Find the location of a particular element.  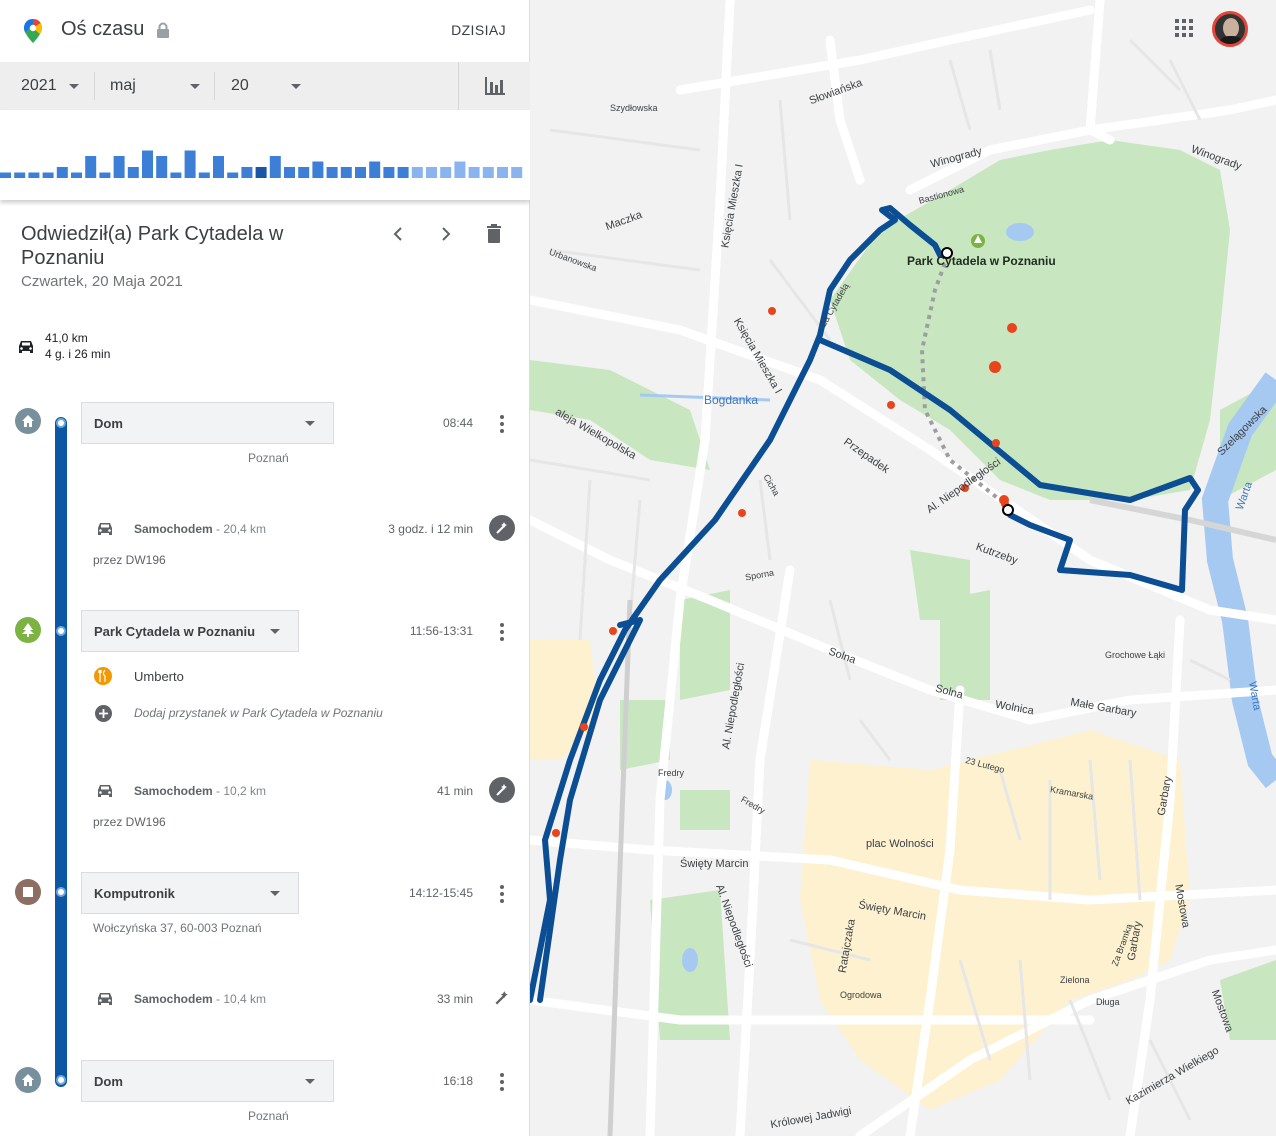

day-value: 20 is located at coordinates (240, 85).